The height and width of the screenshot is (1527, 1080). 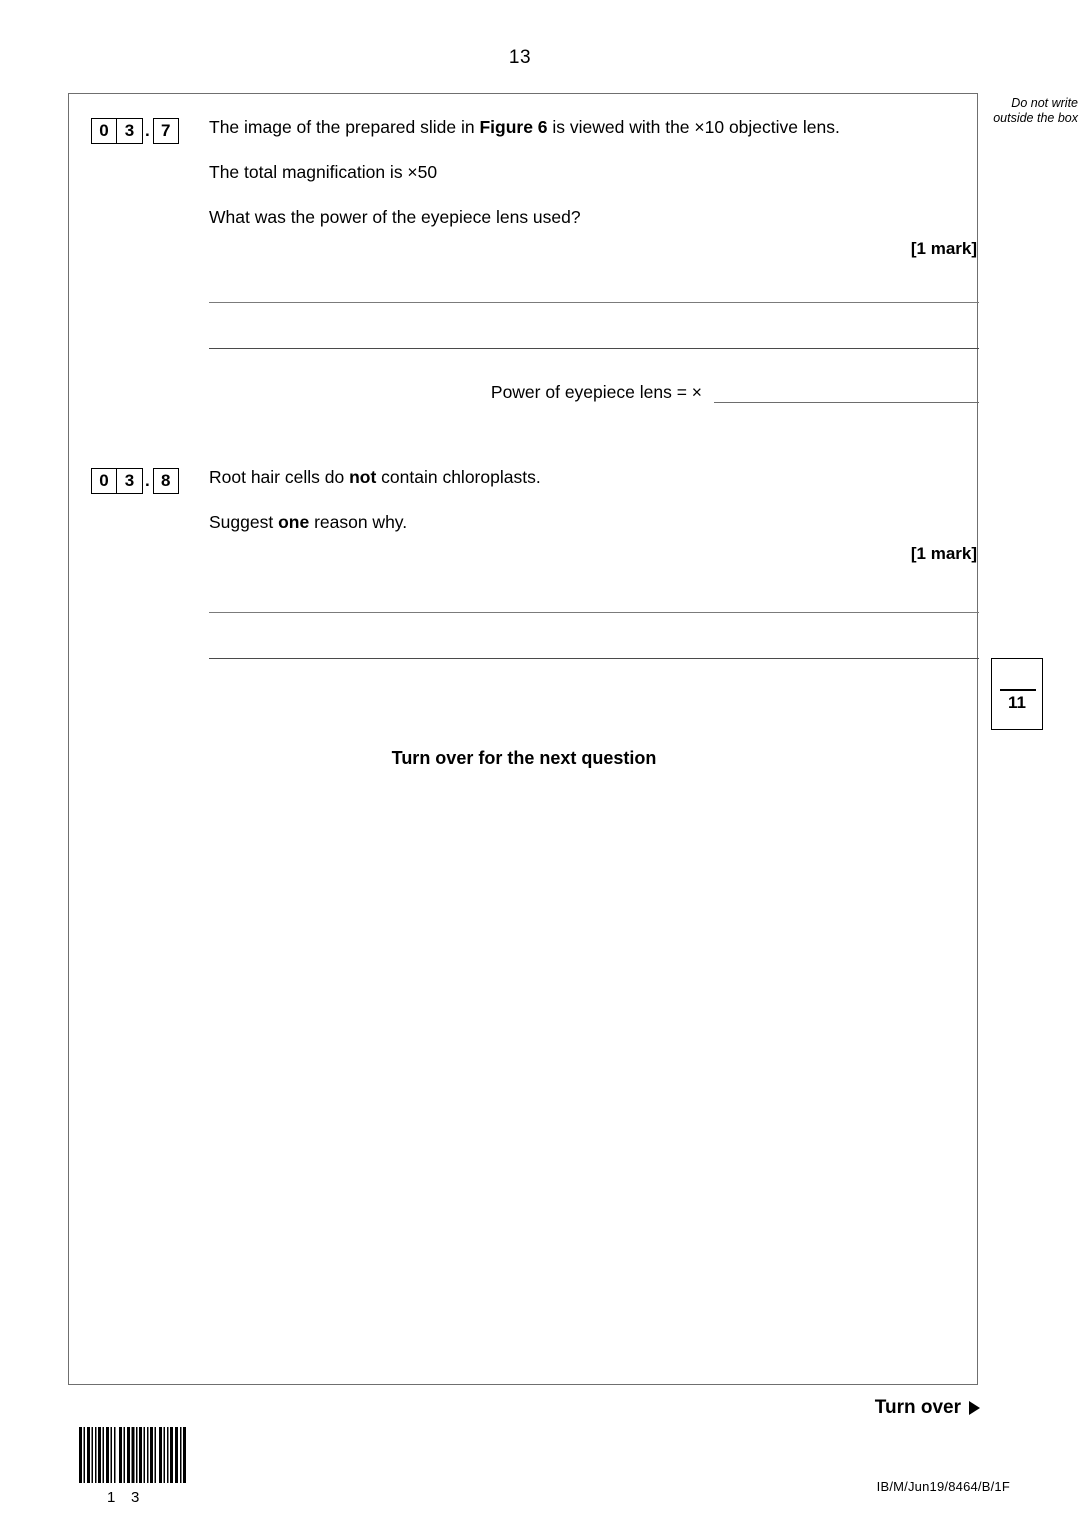 What do you see at coordinates (1035, 110) in the screenshot?
I see `do-not-write-outside-box-note: Do not write outside the box` at bounding box center [1035, 110].